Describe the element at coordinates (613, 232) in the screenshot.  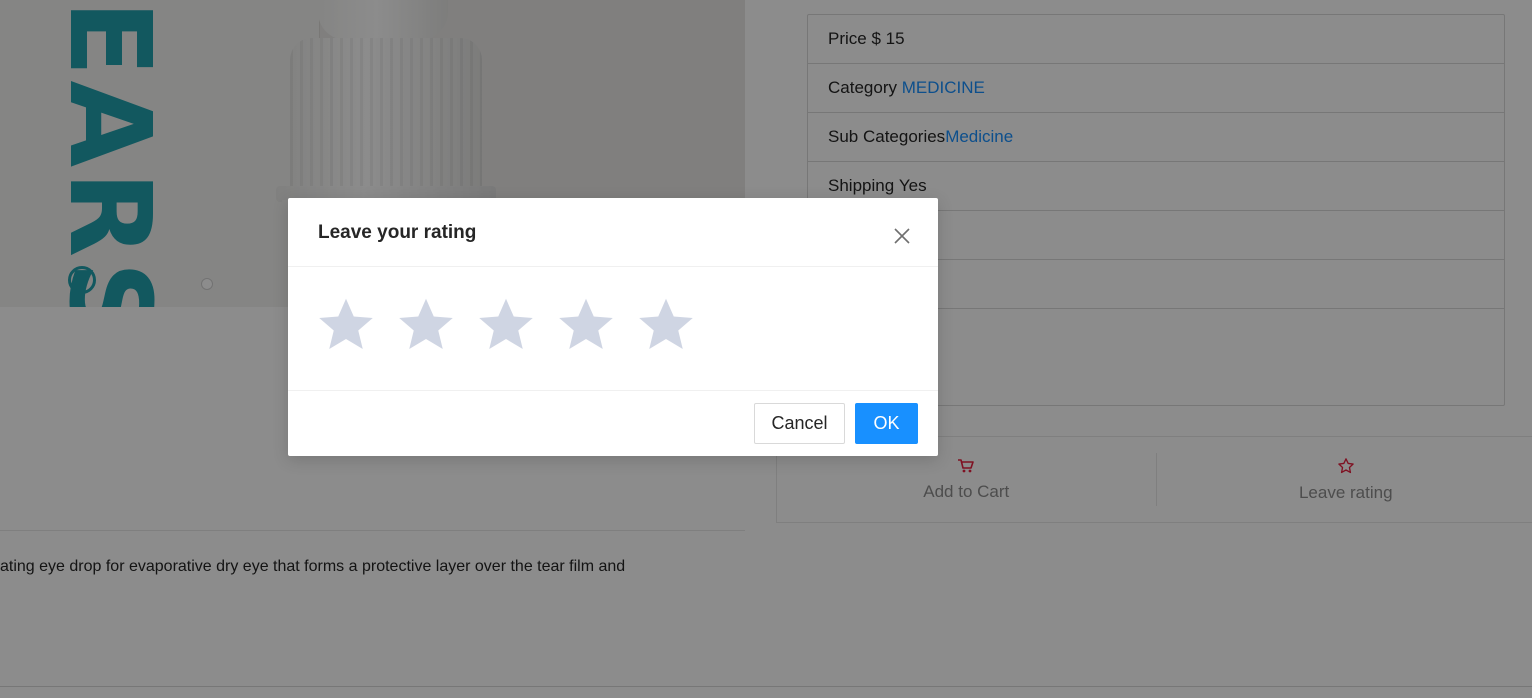
I see `modal-header: Leave your rating` at that location.